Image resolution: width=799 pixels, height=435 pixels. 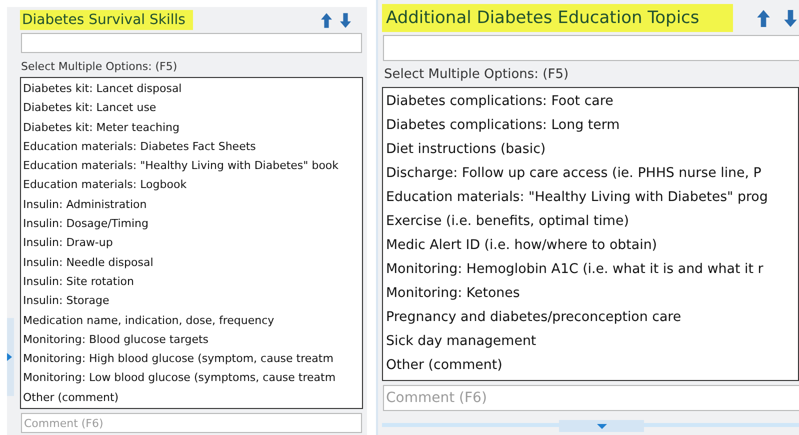 What do you see at coordinates (191, 88) in the screenshot?
I see `option-item: Diabetes kit: Lancet disposal` at bounding box center [191, 88].